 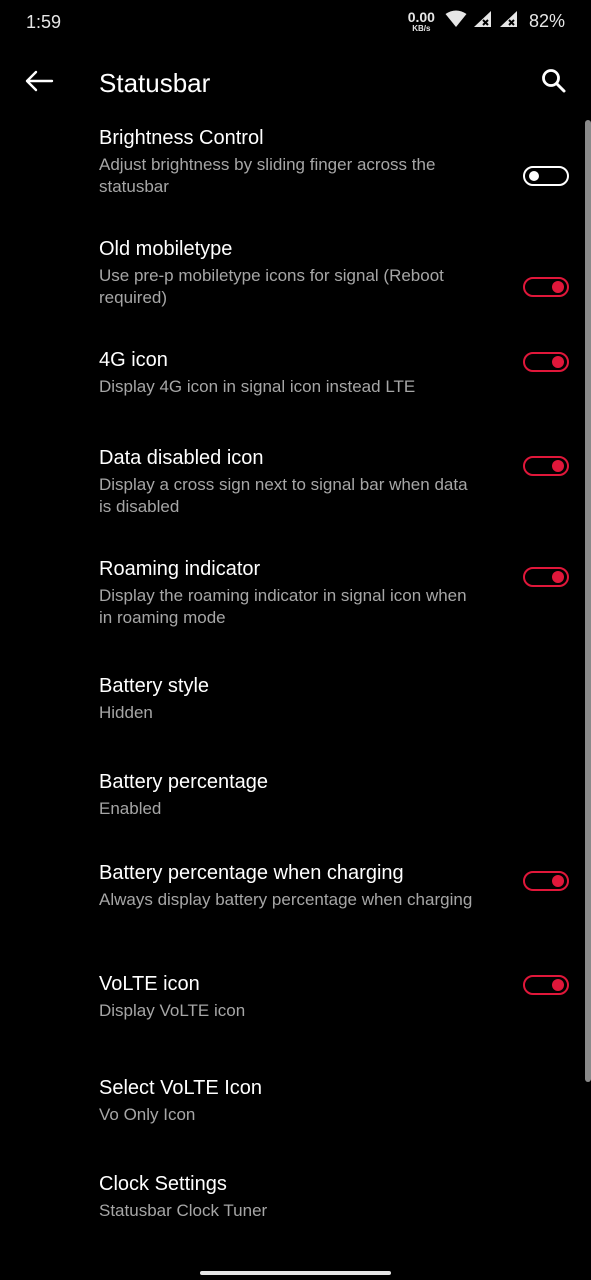 What do you see at coordinates (295, 84) in the screenshot?
I see `app-bar: Statusbar` at bounding box center [295, 84].